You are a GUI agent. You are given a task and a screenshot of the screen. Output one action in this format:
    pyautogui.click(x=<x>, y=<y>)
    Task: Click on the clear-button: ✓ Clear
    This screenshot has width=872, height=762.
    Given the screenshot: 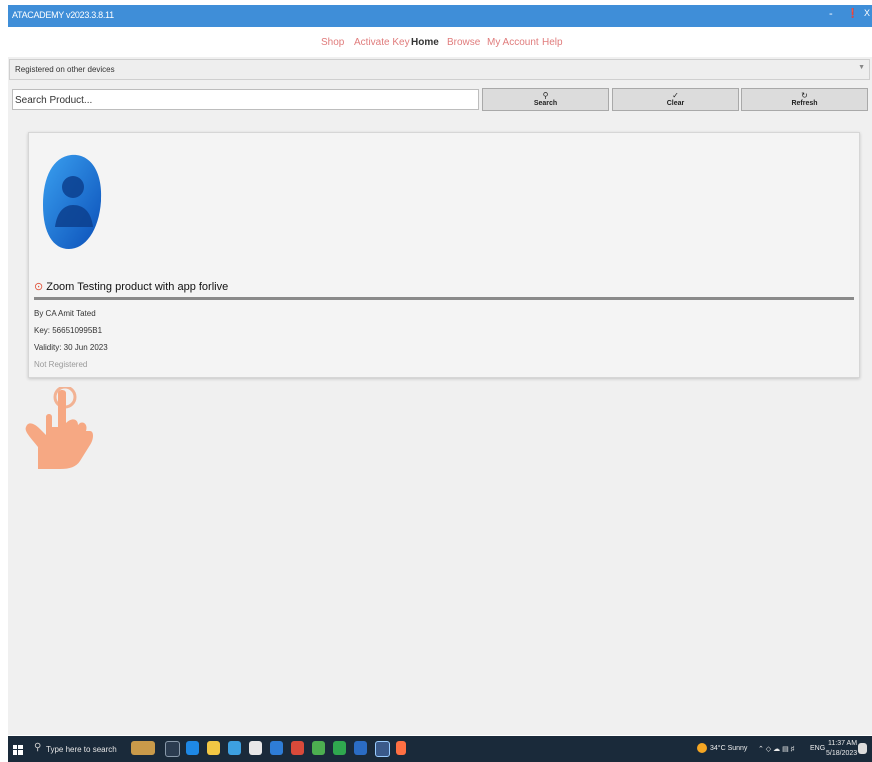 What is the action you would take?
    pyautogui.click(x=675, y=99)
    